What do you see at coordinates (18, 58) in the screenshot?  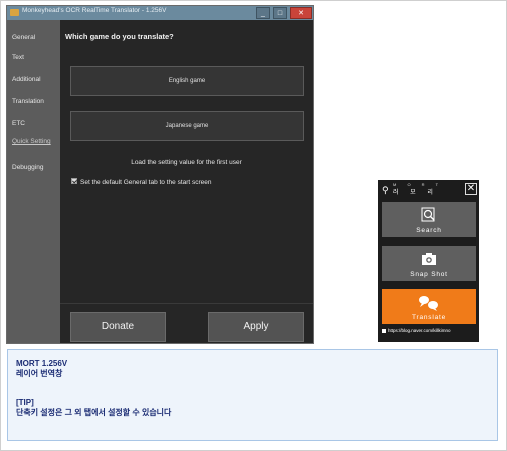 I see `sidebar-item-text: Text` at bounding box center [18, 58].